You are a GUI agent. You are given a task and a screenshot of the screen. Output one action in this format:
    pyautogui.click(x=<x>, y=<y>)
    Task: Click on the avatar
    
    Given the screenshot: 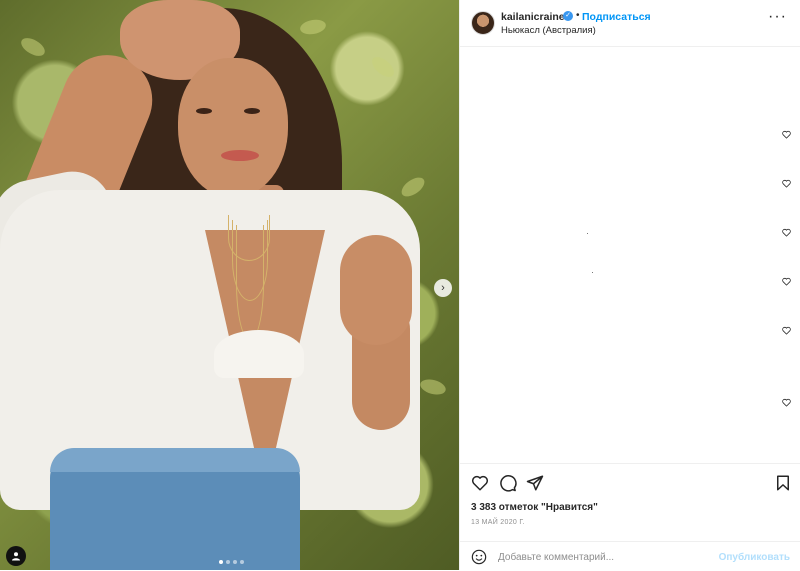 What is the action you would take?
    pyautogui.click(x=483, y=23)
    